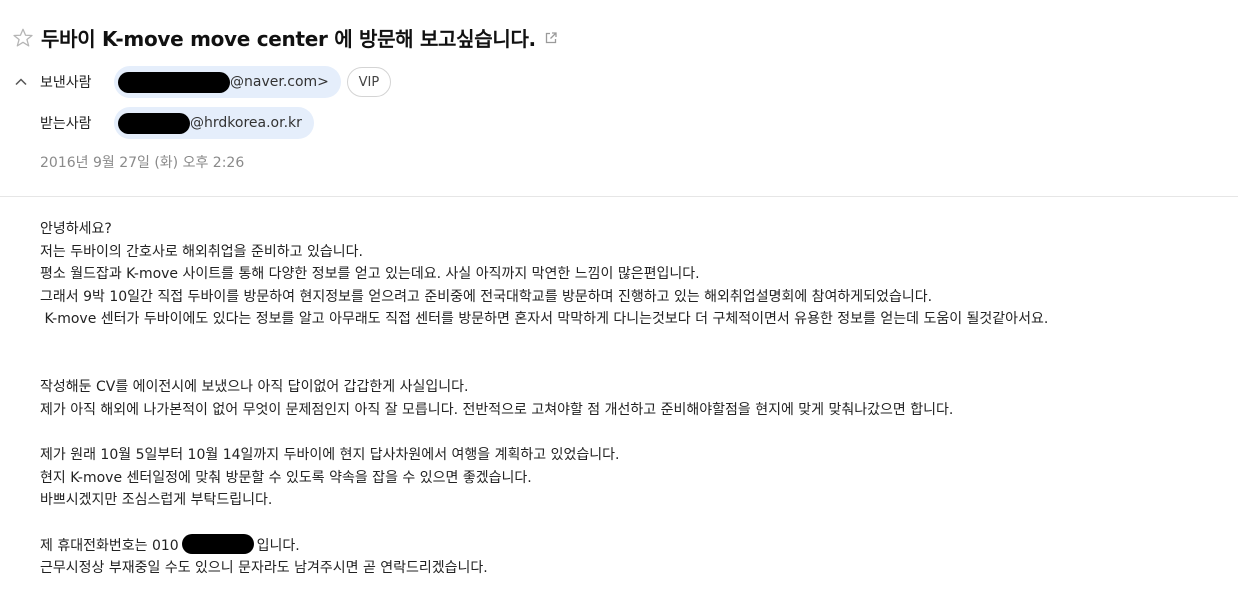 This screenshot has height=607, width=1238. I want to click on sender-email: @naver.com>, so click(279, 82).